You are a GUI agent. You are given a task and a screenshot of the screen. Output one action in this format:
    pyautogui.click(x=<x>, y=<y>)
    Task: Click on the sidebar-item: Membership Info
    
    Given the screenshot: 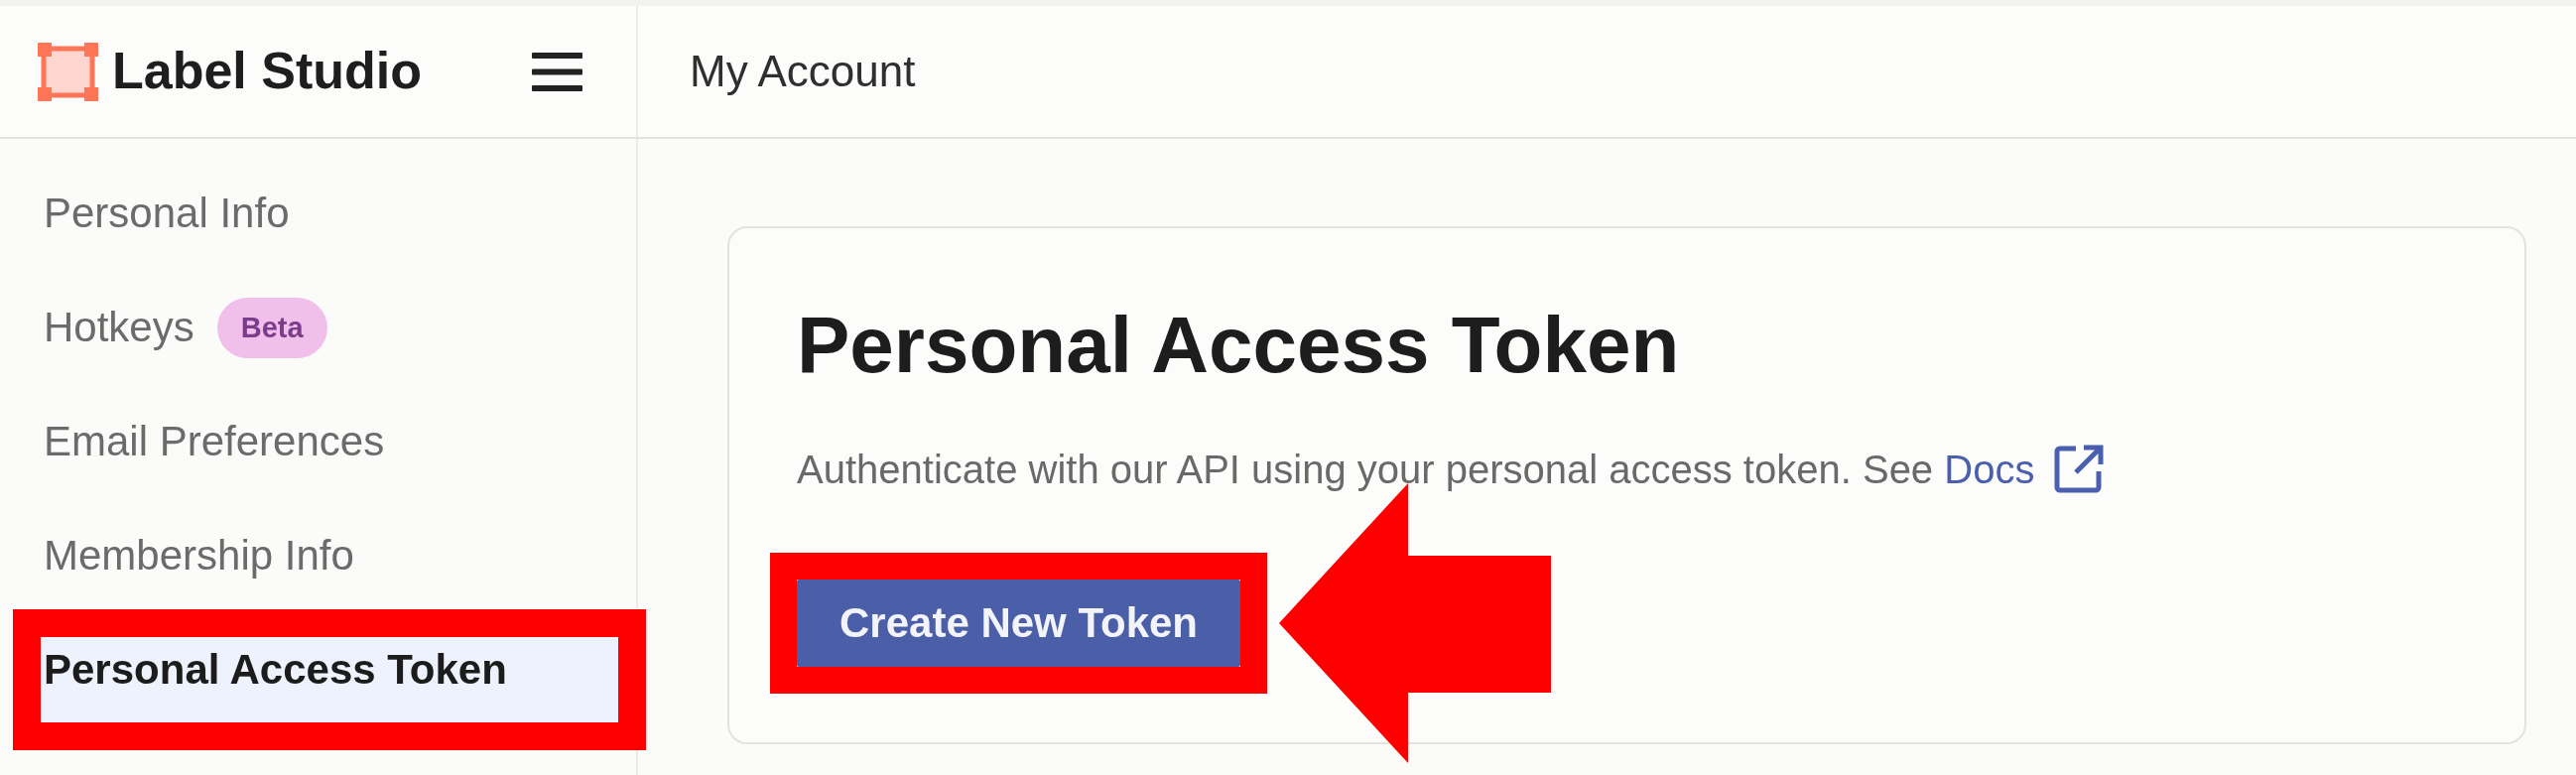 What is the action you would take?
    pyautogui.click(x=330, y=565)
    